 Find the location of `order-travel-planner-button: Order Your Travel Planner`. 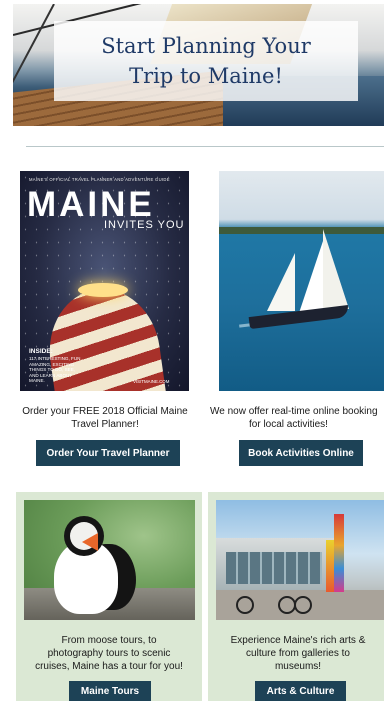

order-travel-planner-button: Order Your Travel Planner is located at coordinates (108, 453).